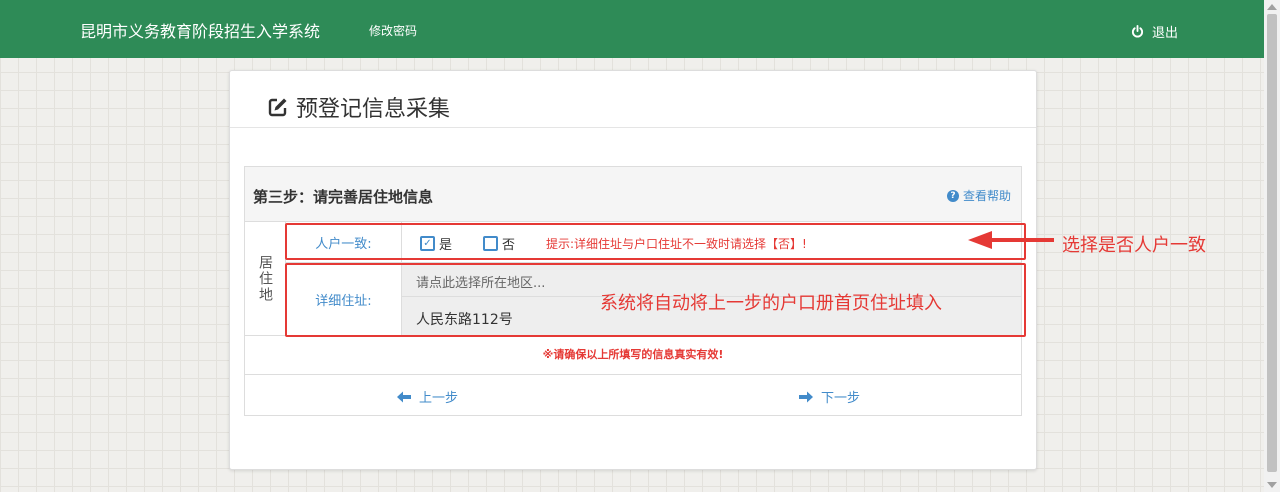 The height and width of the screenshot is (492, 1280). Describe the element at coordinates (633, 355) in the screenshot. I see `warning-text: ※请确保以上所填写的信息真实有效!` at that location.